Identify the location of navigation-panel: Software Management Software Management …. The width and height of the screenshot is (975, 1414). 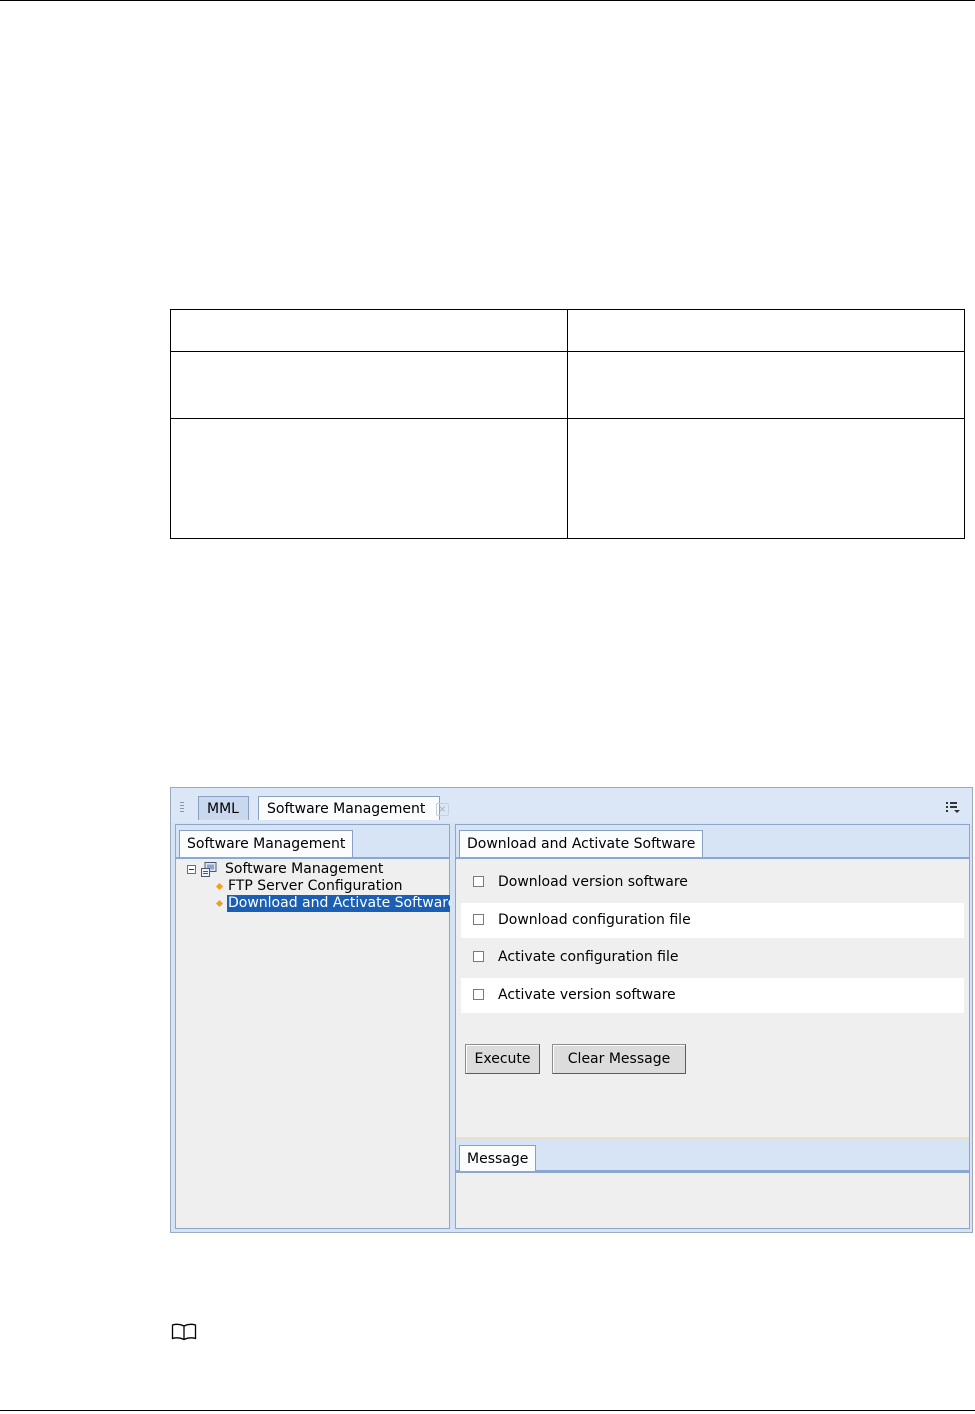
(316, 1026).